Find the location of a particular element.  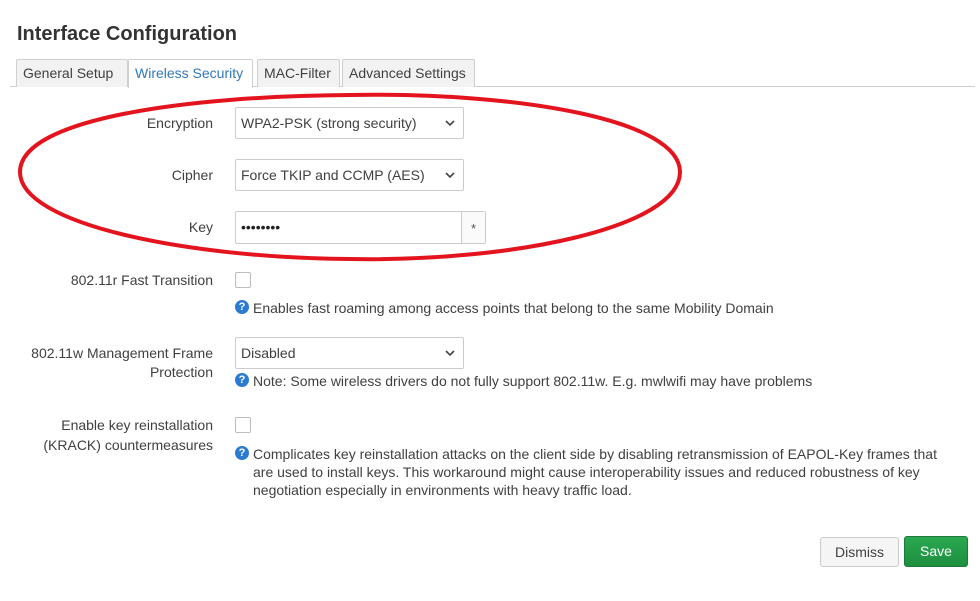

mfp-label-line1: 802.11w Management Frame is located at coordinates (122, 353).